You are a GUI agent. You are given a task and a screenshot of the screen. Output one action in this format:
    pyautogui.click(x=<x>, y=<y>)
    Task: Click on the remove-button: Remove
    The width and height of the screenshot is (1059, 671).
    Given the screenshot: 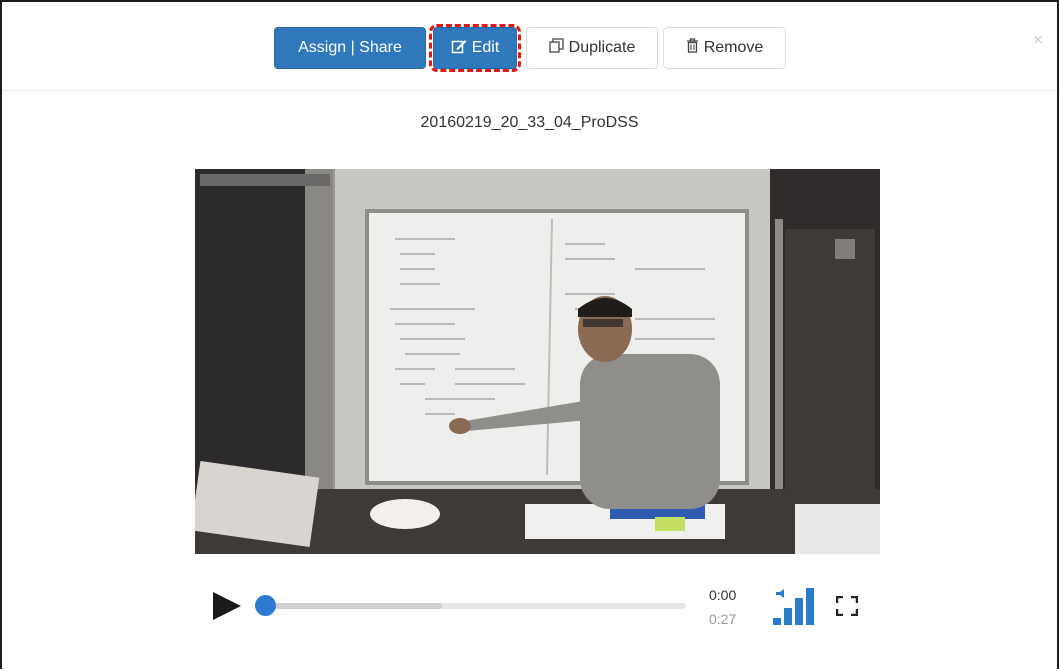 What is the action you would take?
    pyautogui.click(x=724, y=48)
    